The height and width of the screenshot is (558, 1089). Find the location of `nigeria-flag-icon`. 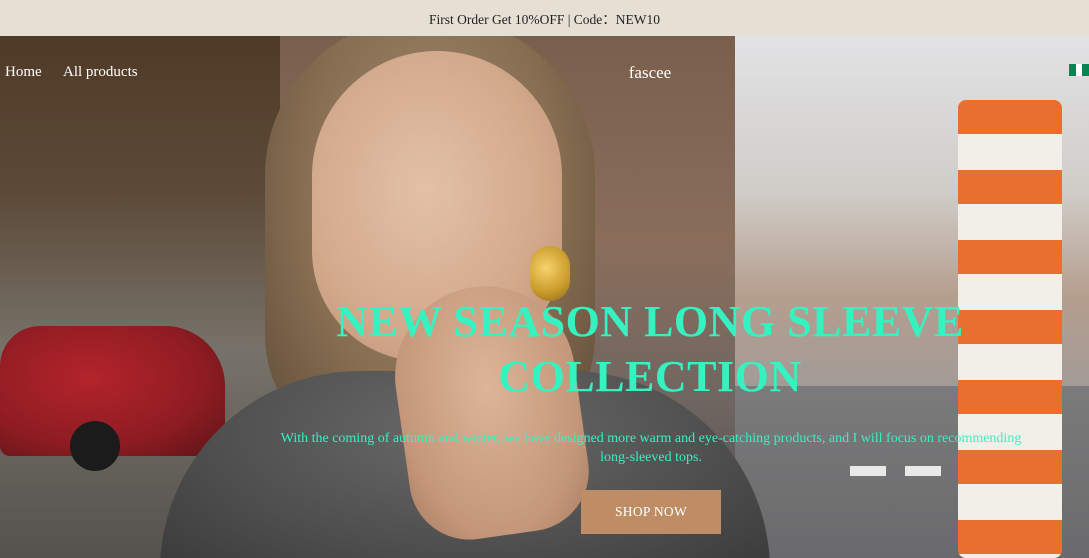

nigeria-flag-icon is located at coordinates (1079, 70).